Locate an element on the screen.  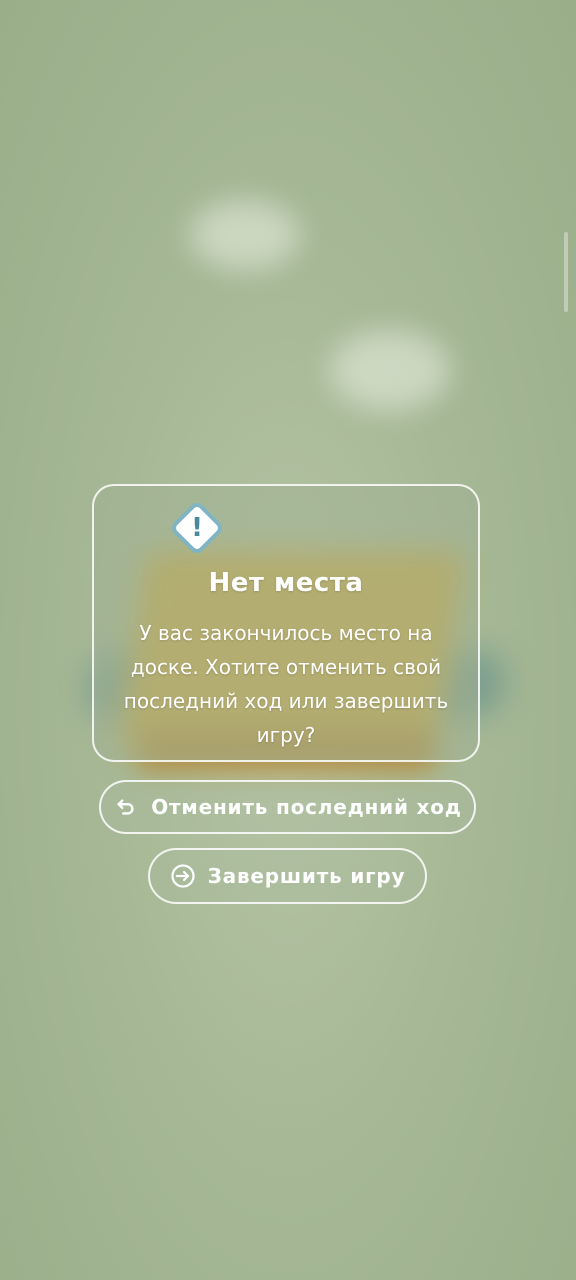
dialog-title: Нет места is located at coordinates (286, 583).